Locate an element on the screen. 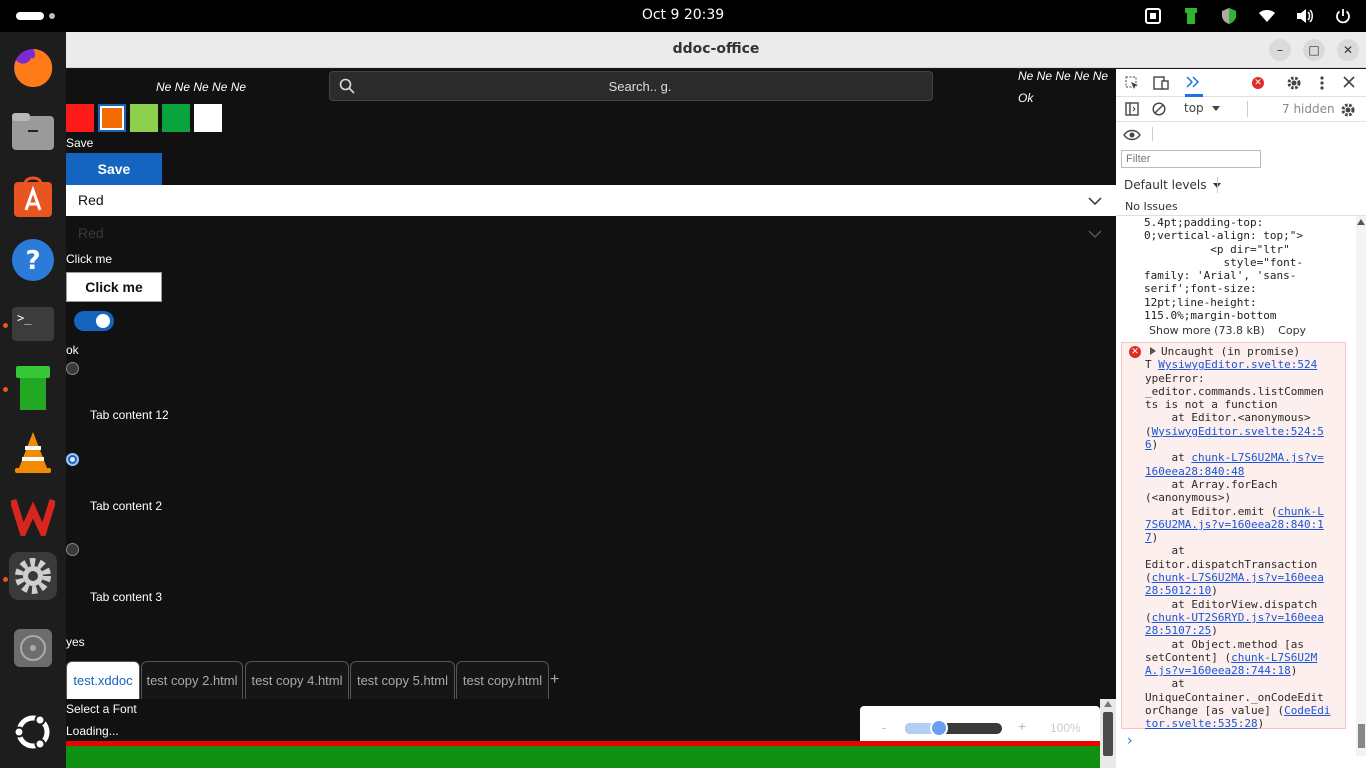 This screenshot has height=768, width=1366. sidebar-toggle-icon is located at coordinates (1132, 109).